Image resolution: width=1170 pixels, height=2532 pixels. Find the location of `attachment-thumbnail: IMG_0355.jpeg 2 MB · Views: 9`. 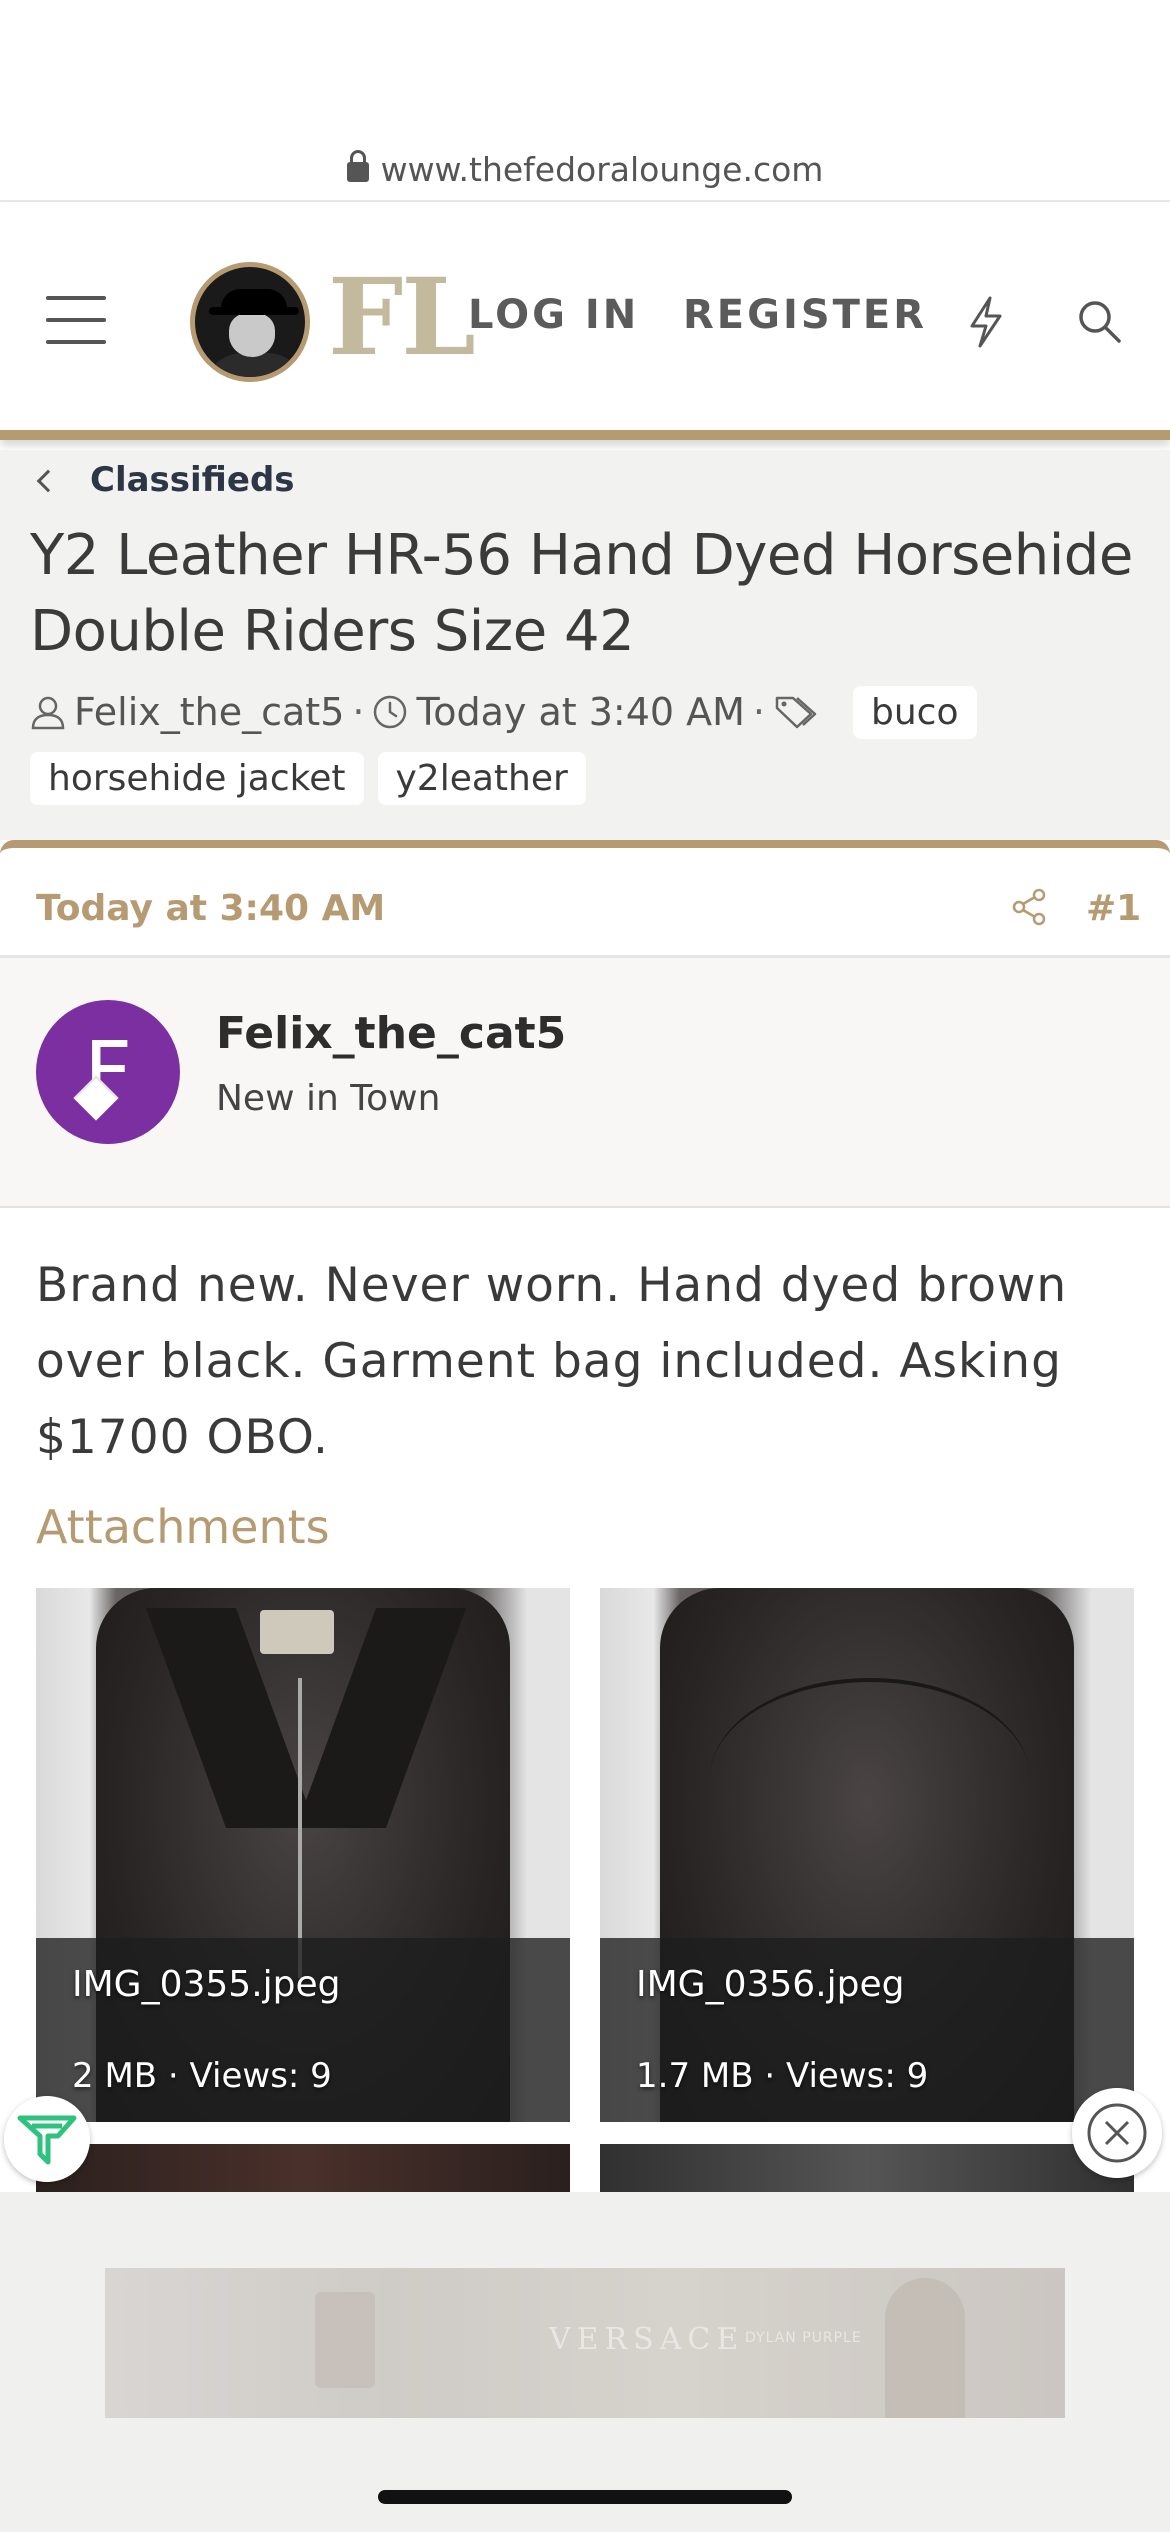

attachment-thumbnail: IMG_0355.jpeg 2 MB · Views: 9 is located at coordinates (303, 1855).